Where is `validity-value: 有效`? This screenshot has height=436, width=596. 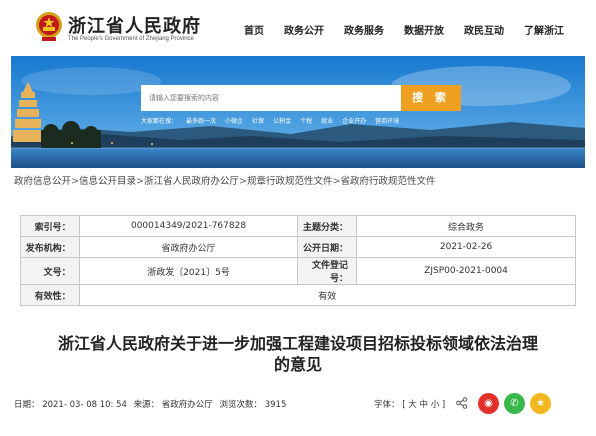 validity-value: 有效 is located at coordinates (327, 295).